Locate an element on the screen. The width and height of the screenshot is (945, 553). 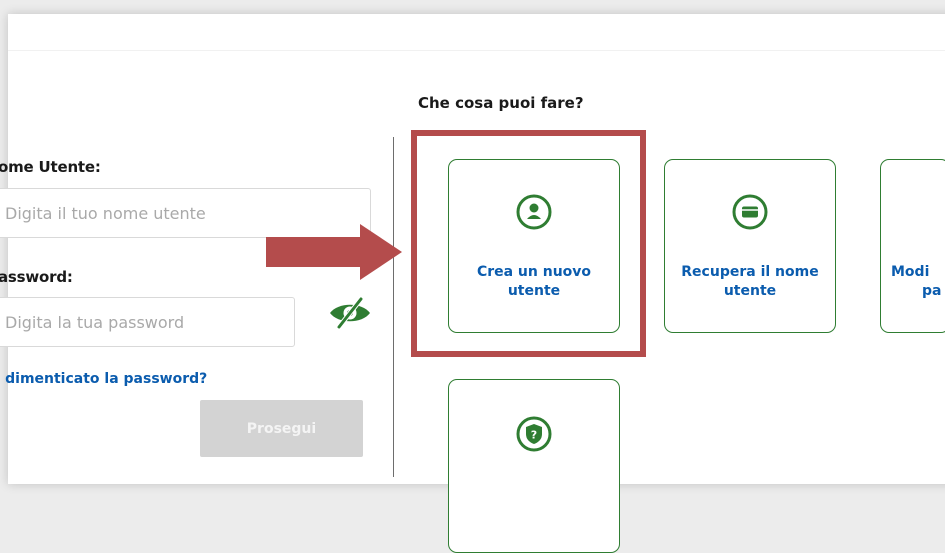
forgot-password-link: ai dimenticato la password? is located at coordinates (103, 379).